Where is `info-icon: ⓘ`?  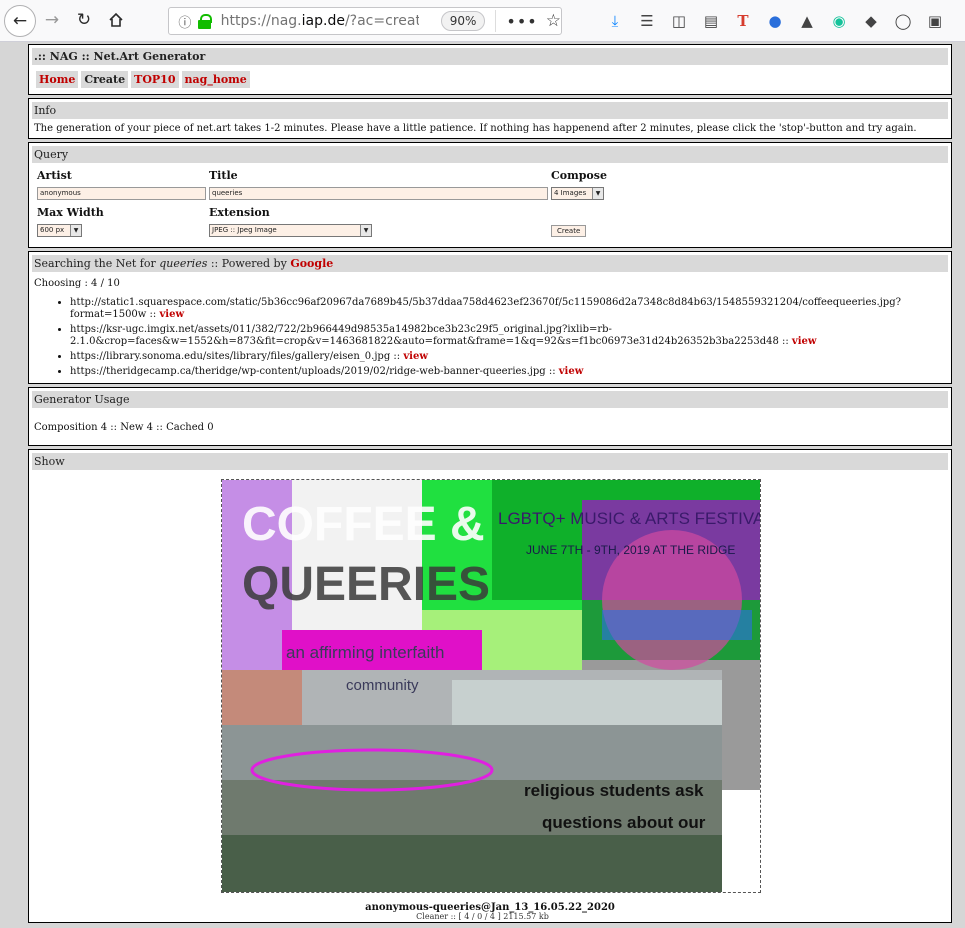 info-icon: ⓘ is located at coordinates (185, 21).